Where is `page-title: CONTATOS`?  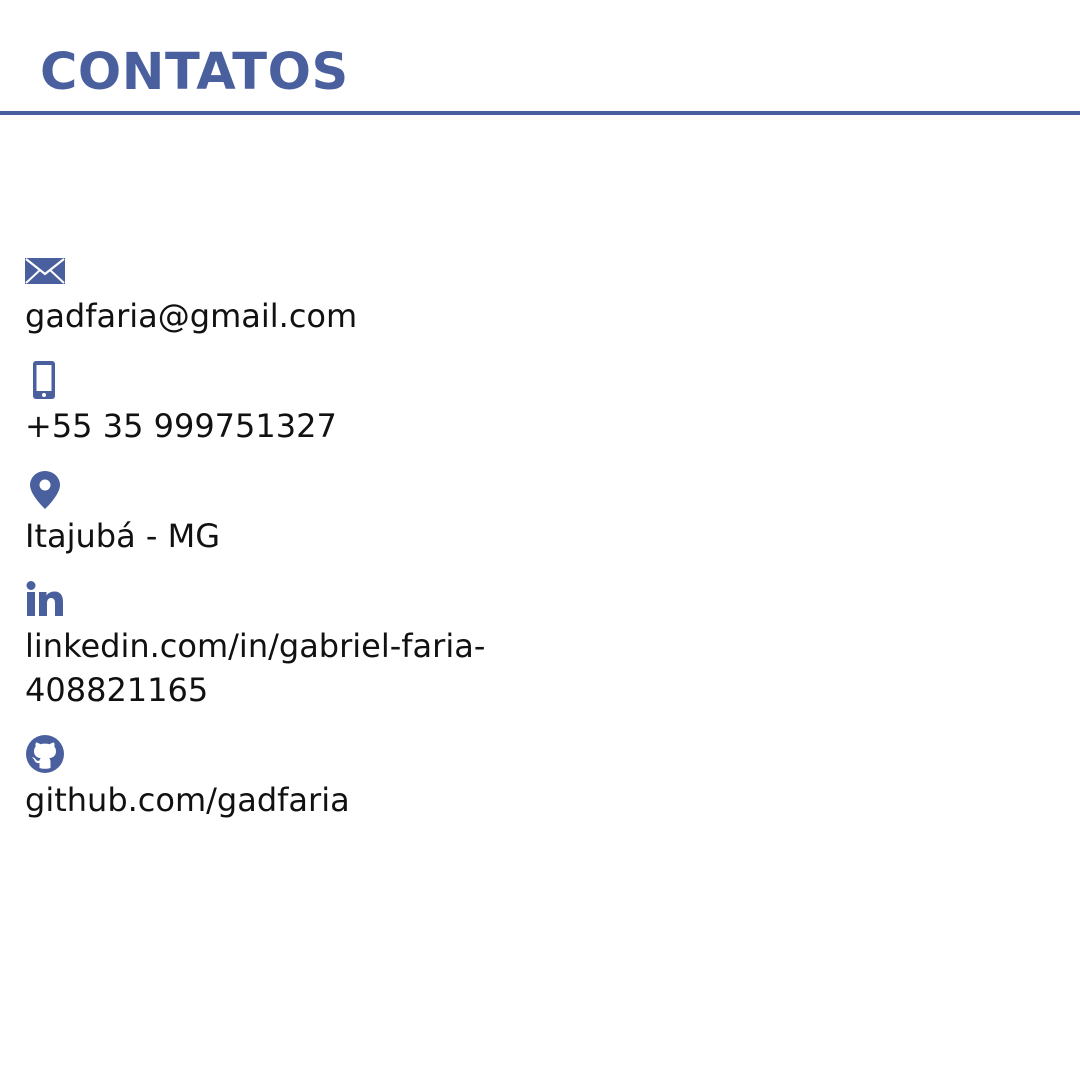 page-title: CONTATOS is located at coordinates (194, 72).